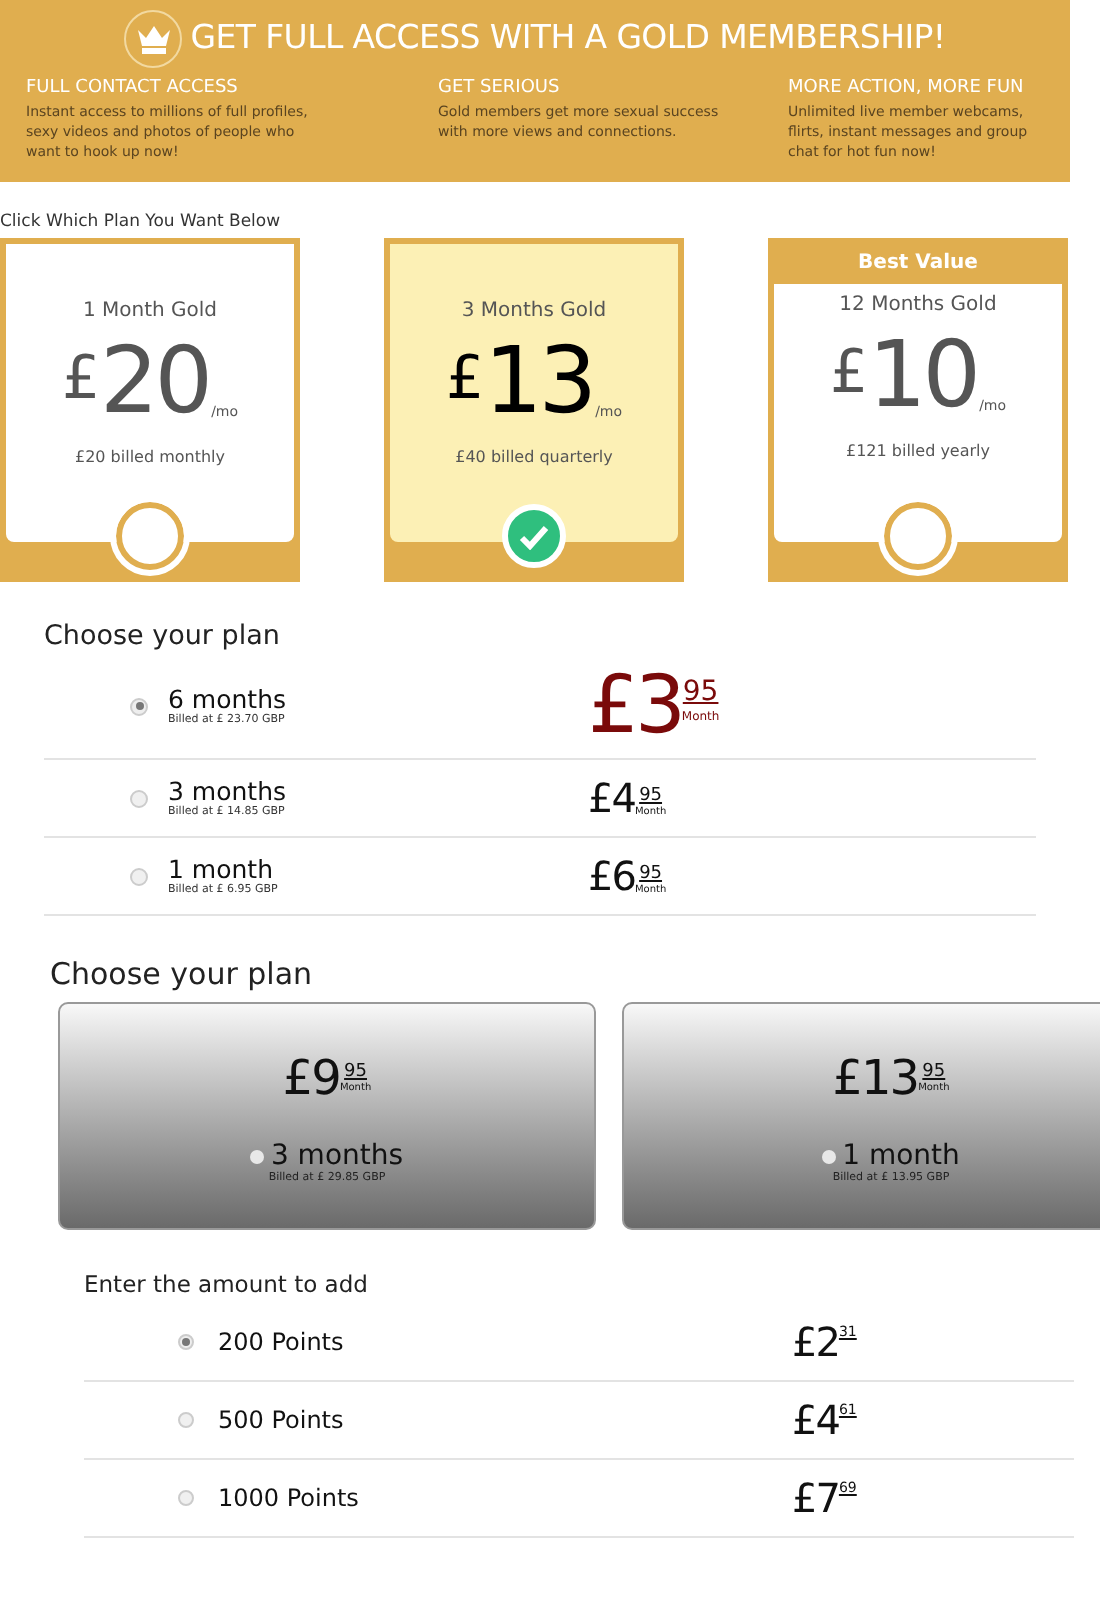  Describe the element at coordinates (150, 458) in the screenshot. I see `billing-text: £20 billed monthly` at that location.